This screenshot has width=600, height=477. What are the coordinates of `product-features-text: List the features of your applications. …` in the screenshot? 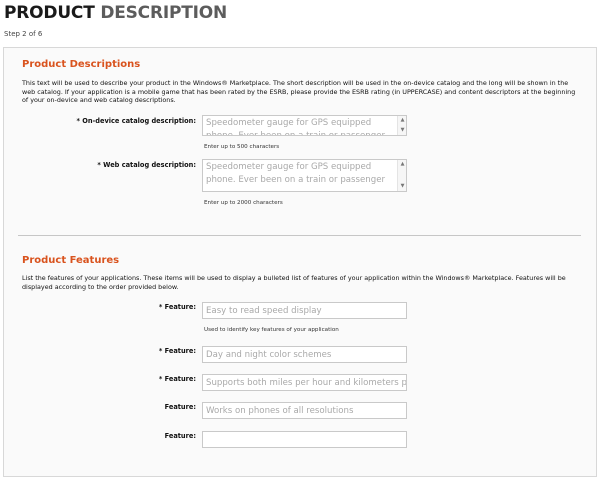 It's located at (294, 282).